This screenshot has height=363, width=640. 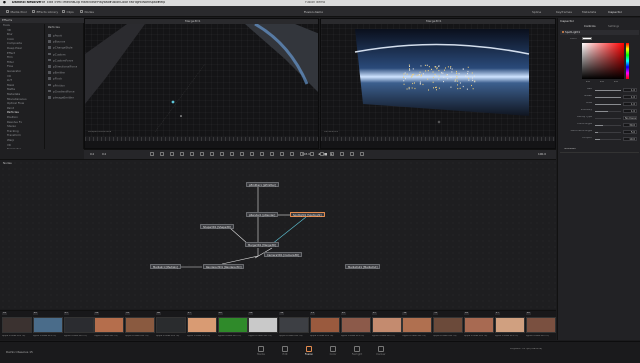 What do you see at coordinates (630, 125) in the screenshot?
I see `prop-field: 30.0` at bounding box center [630, 125].